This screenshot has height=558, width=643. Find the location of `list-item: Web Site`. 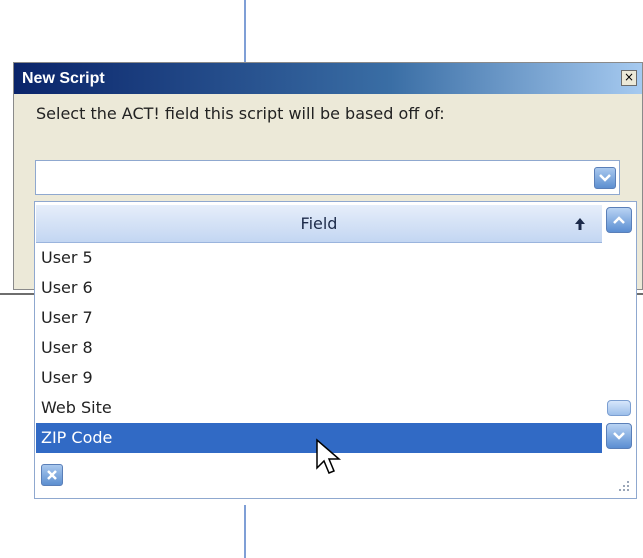

list-item: Web Site is located at coordinates (319, 408).